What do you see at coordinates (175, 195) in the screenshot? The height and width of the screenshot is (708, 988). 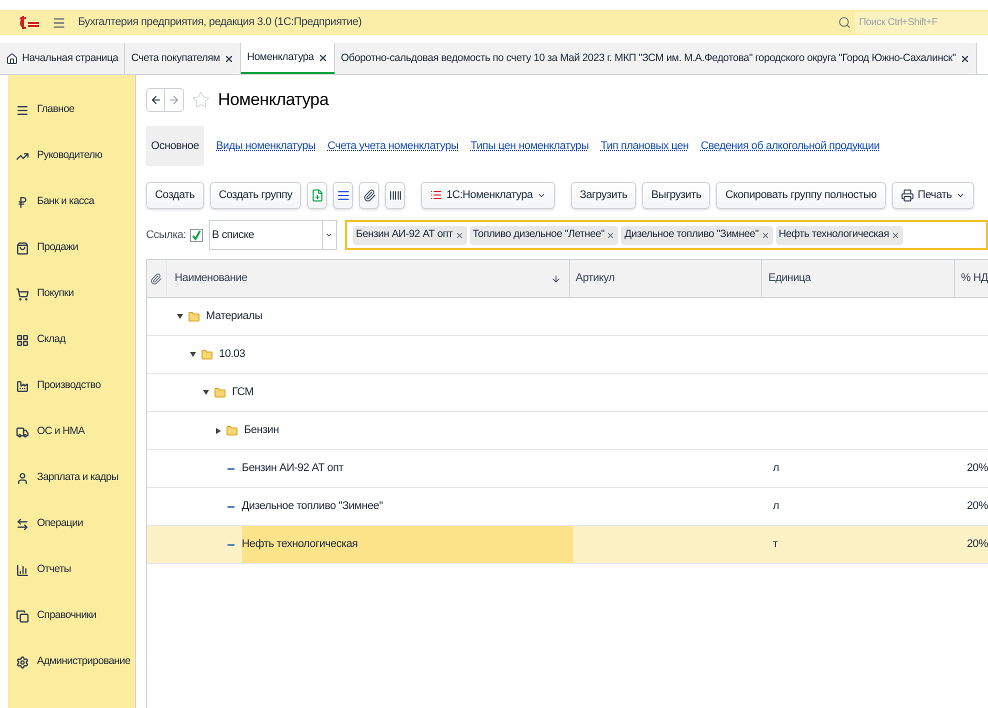 I see `toolbar-button: Создать` at bounding box center [175, 195].